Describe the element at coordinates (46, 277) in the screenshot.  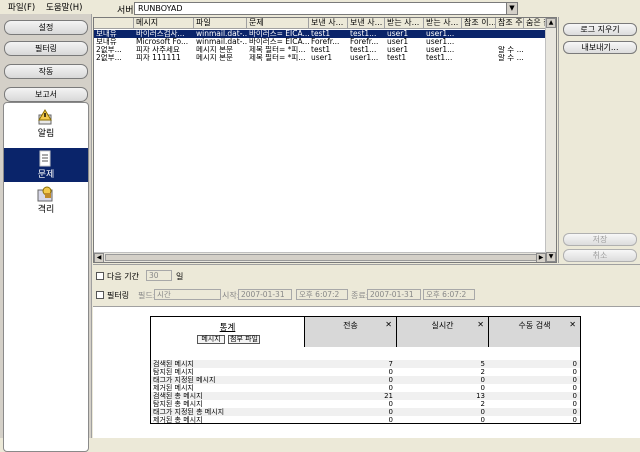
I see `report-nav-panel: 알림 문제 격리` at that location.